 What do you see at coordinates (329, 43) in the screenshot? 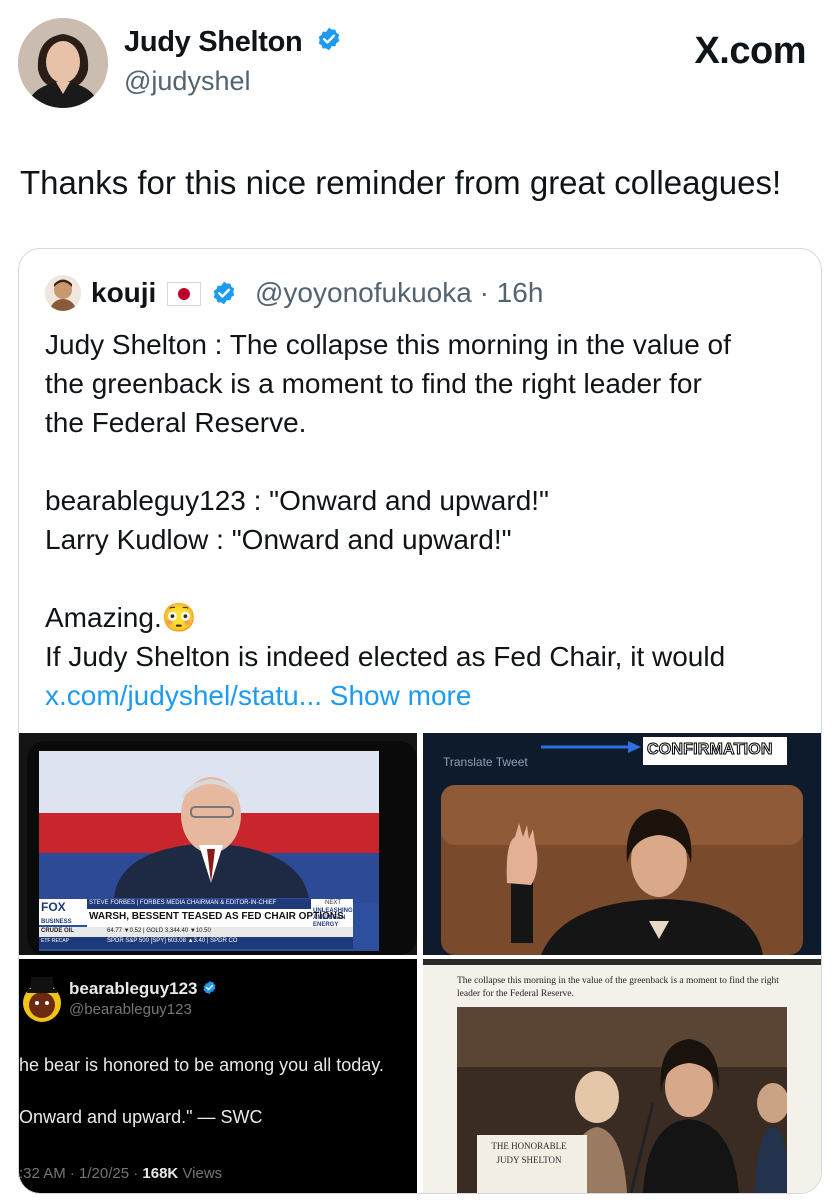
I see `verified-badge-icon` at bounding box center [329, 43].